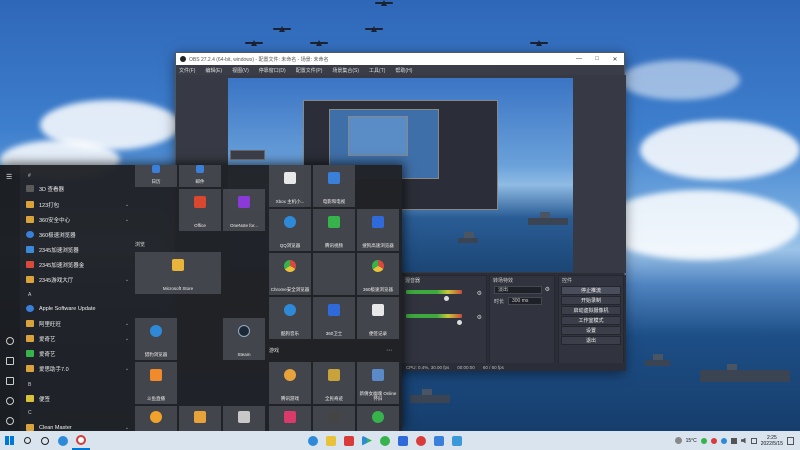 This screenshot has width=800, height=450. I want to click on volume-icon, so click(743, 440).